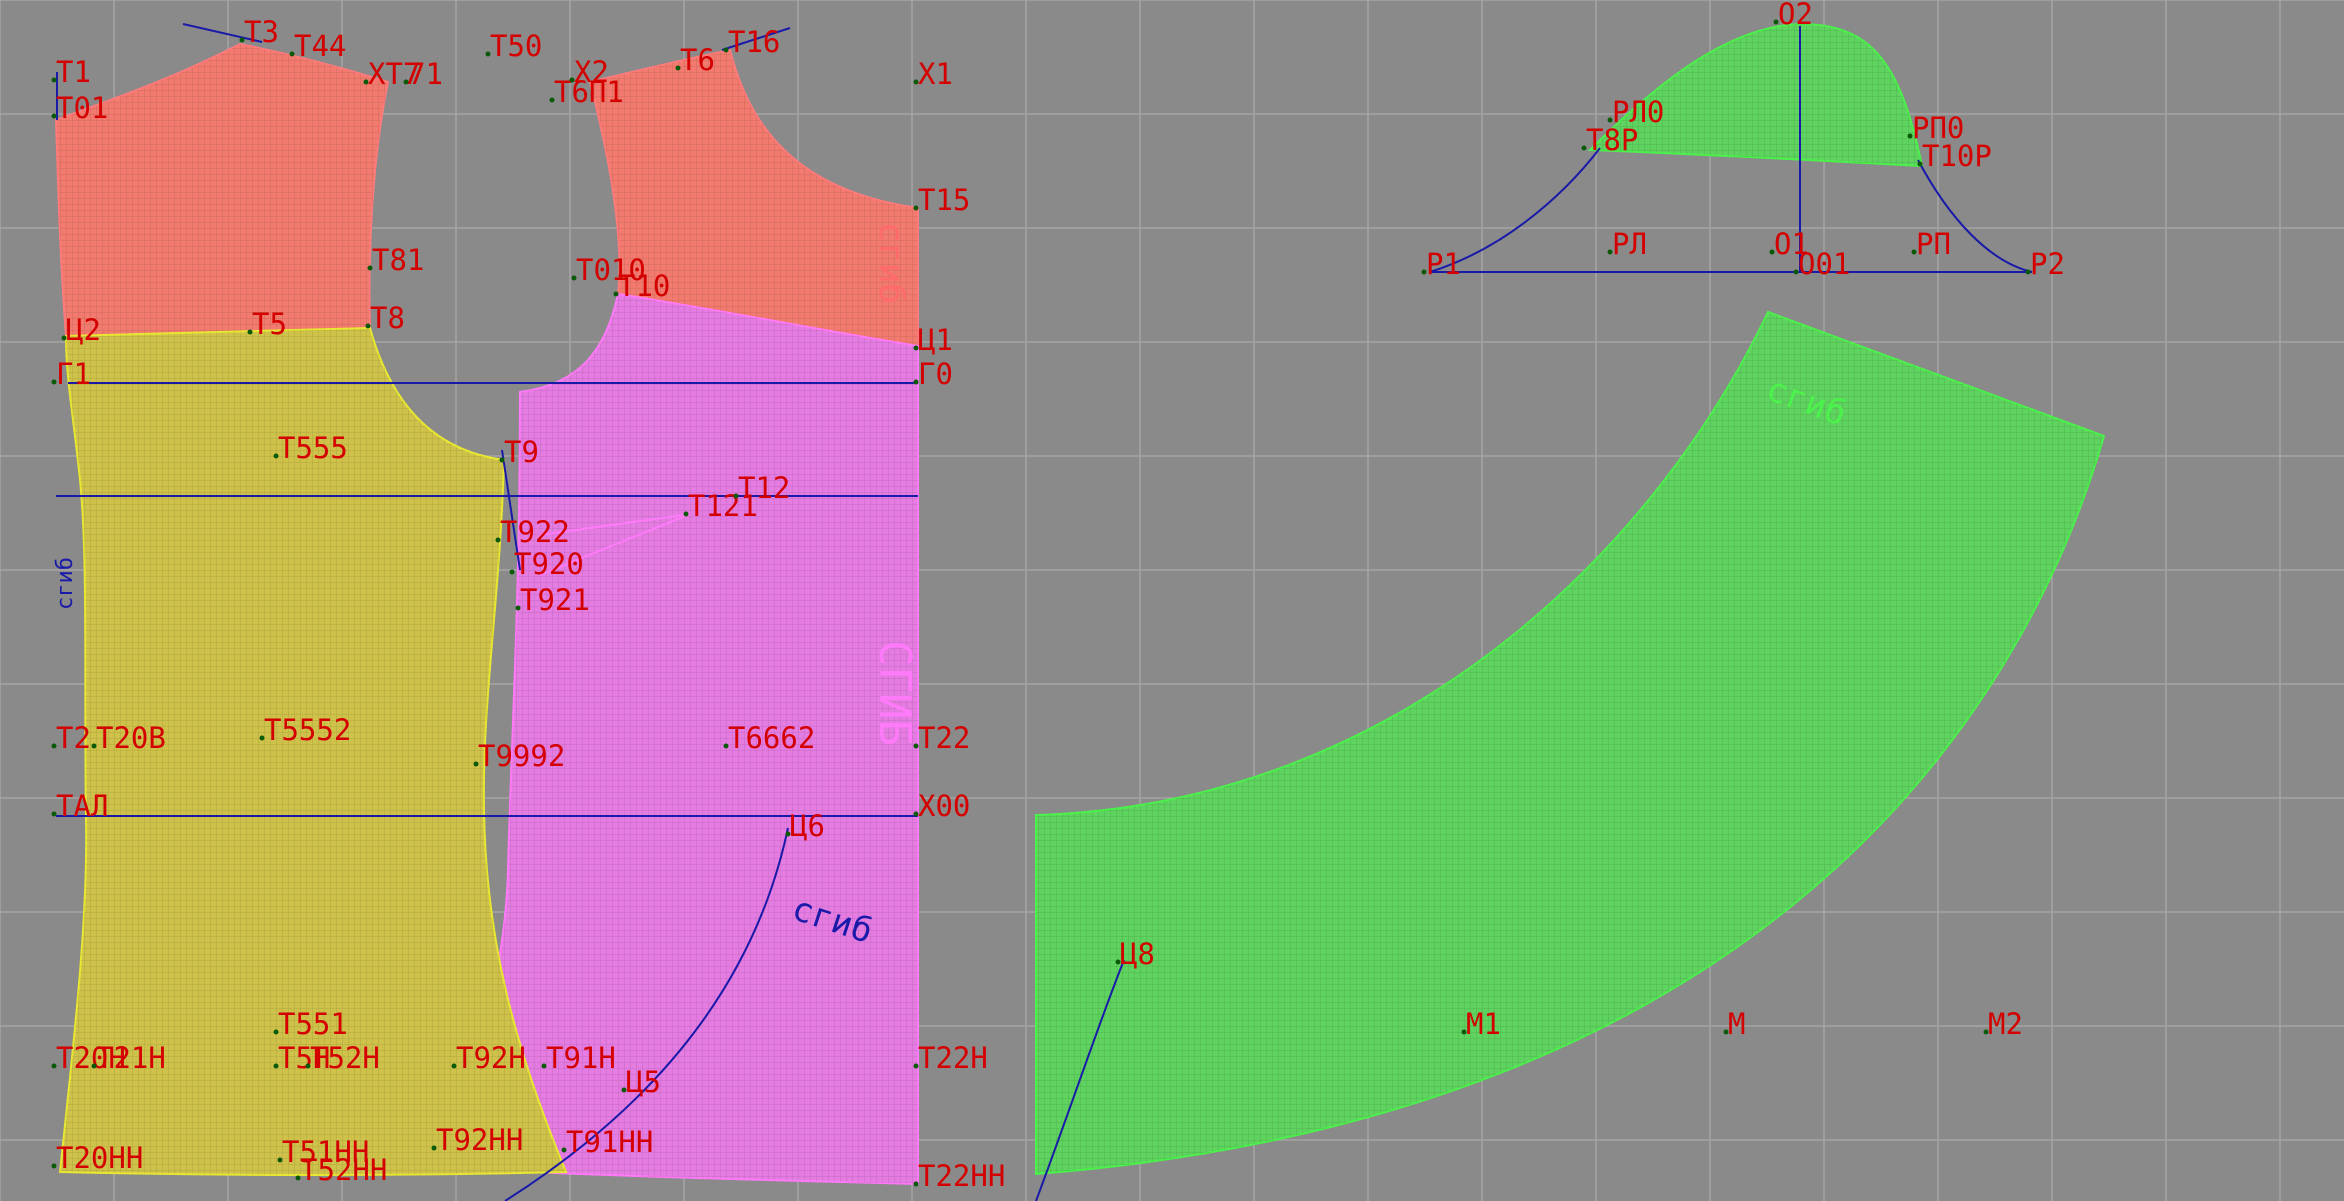 The height and width of the screenshot is (1201, 2344). What do you see at coordinates (387, 318) in the screenshot?
I see `label-t8: T8` at bounding box center [387, 318].